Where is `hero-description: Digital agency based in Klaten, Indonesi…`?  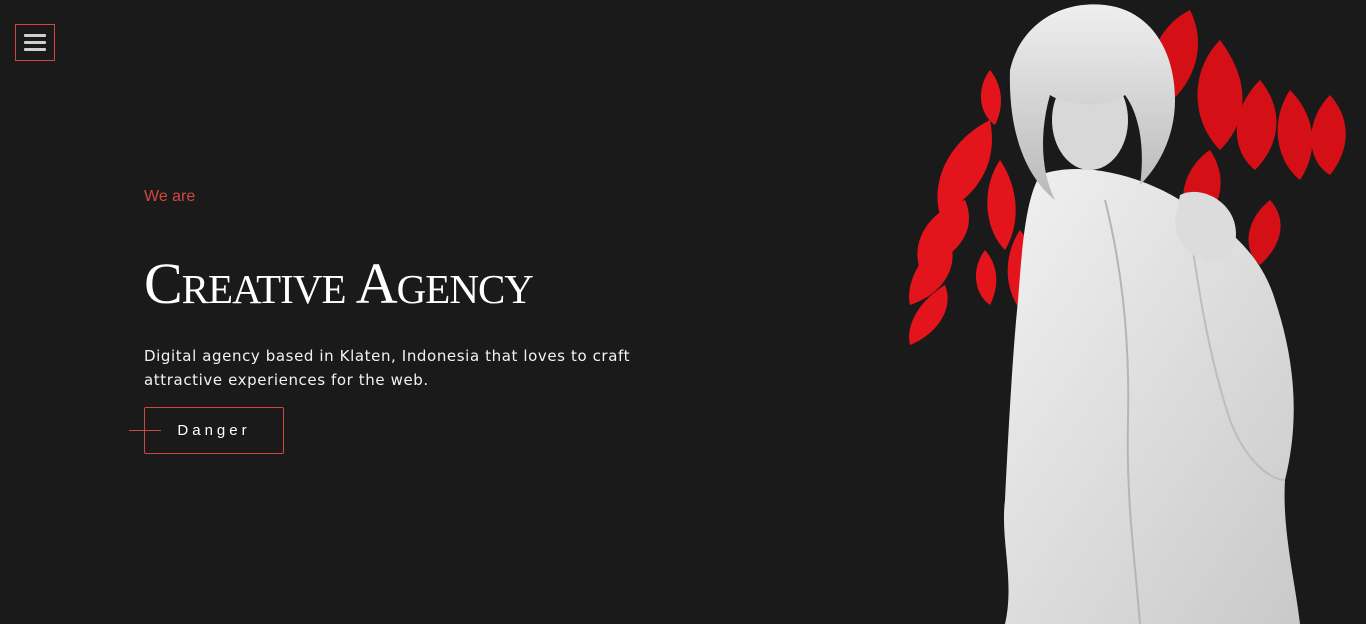 hero-description: Digital agency based in Klaten, Indonesi… is located at coordinates (387, 368).